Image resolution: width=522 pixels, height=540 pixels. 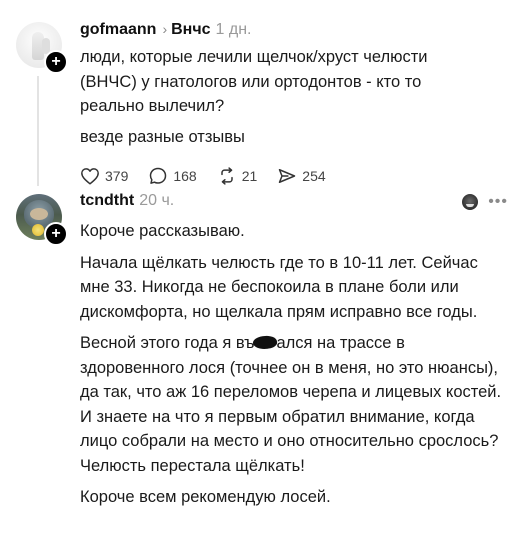 I want to click on username: tcndtht, so click(x=107, y=200).